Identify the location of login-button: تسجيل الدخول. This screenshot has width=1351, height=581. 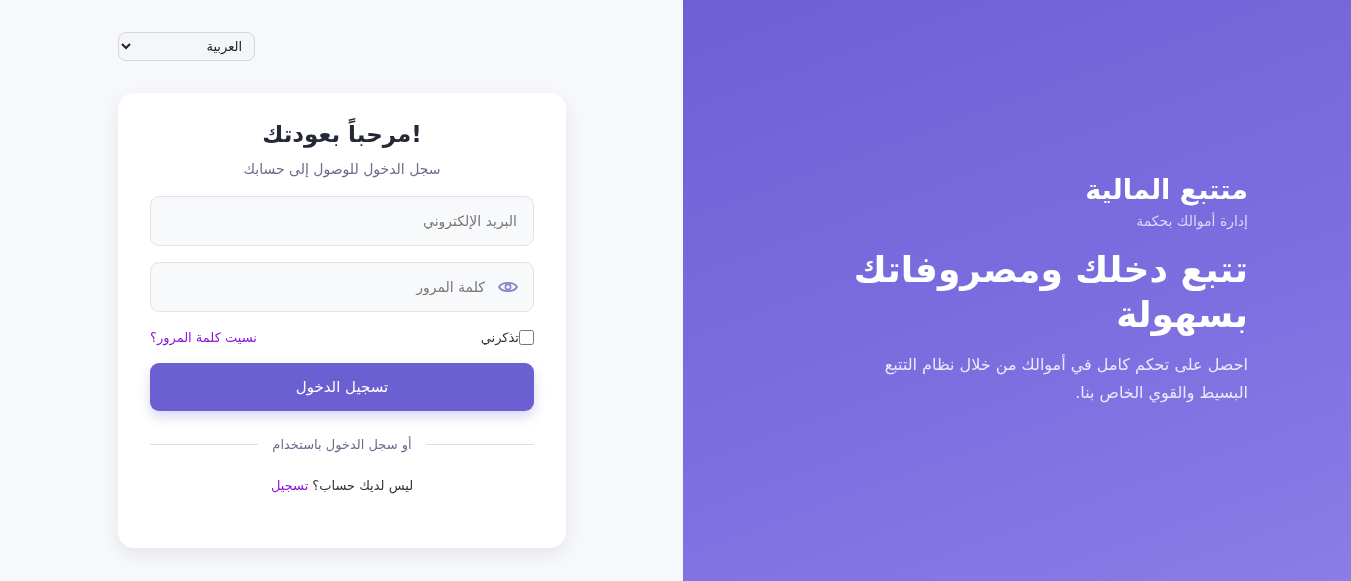
(342, 387).